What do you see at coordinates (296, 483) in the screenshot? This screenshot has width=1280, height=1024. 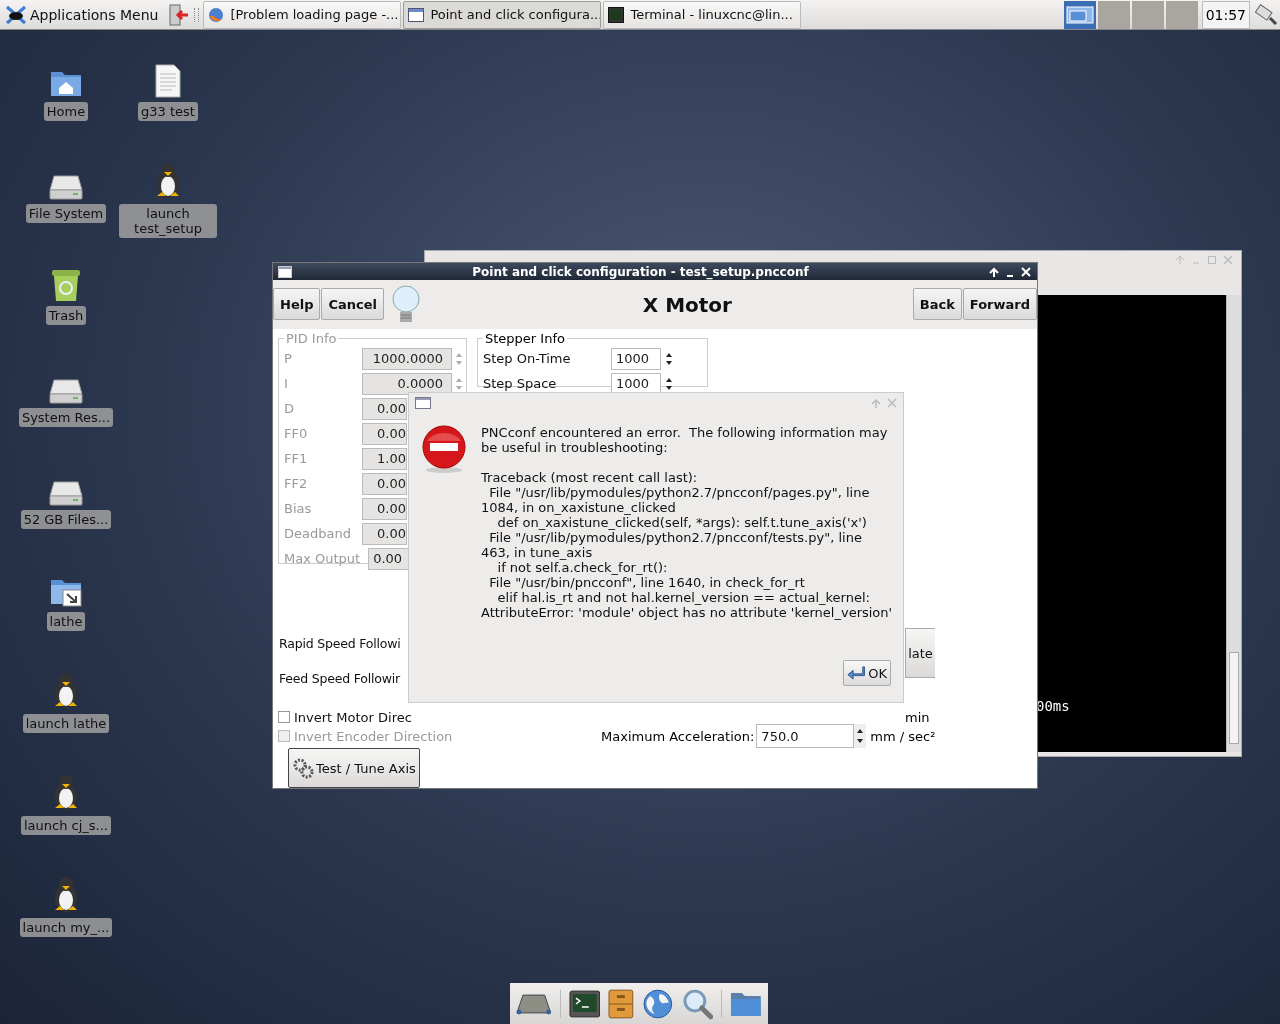 I see `field-label: FF2` at bounding box center [296, 483].